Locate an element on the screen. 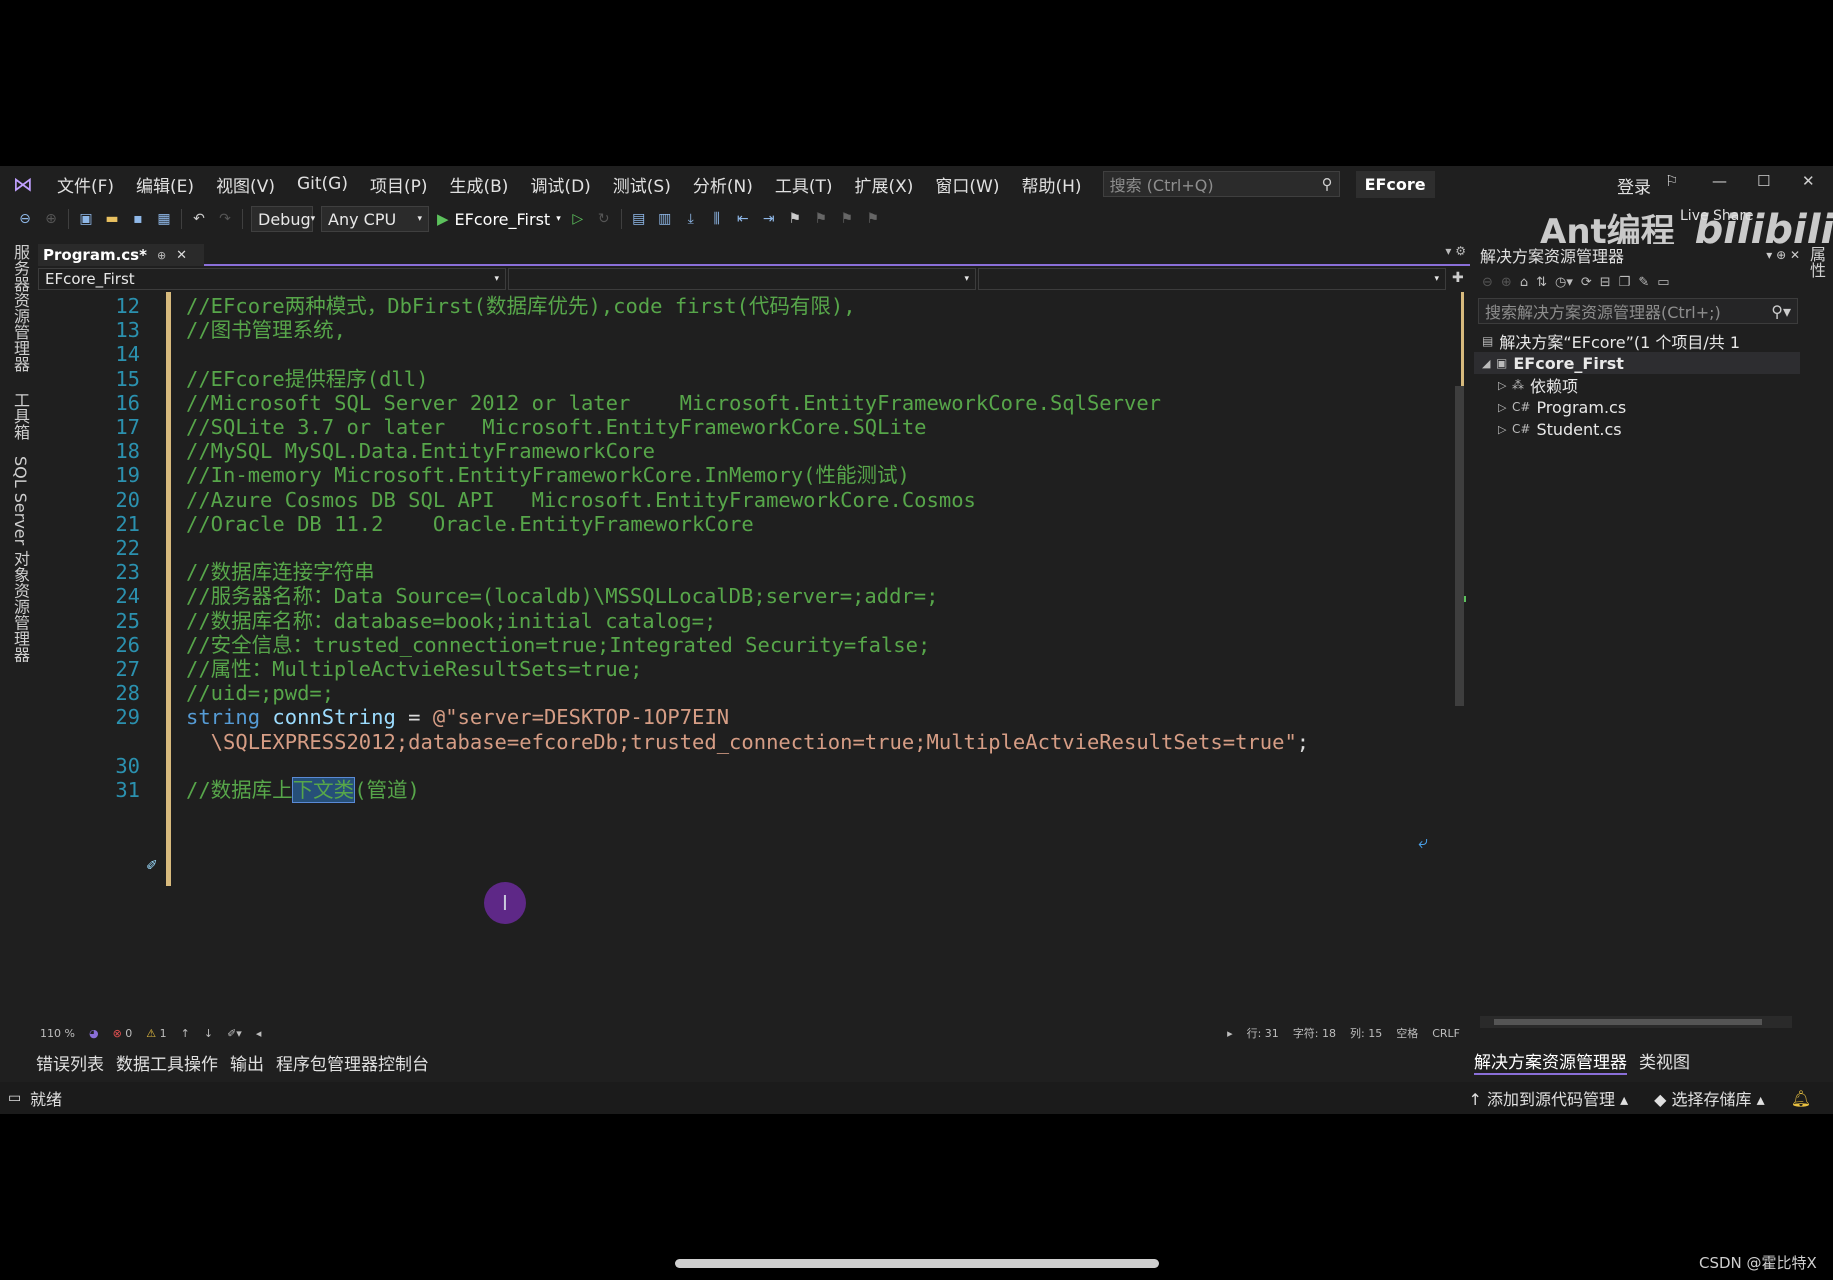 This screenshot has height=1280, width=1833. save-icon: ▪ is located at coordinates (138, 219).